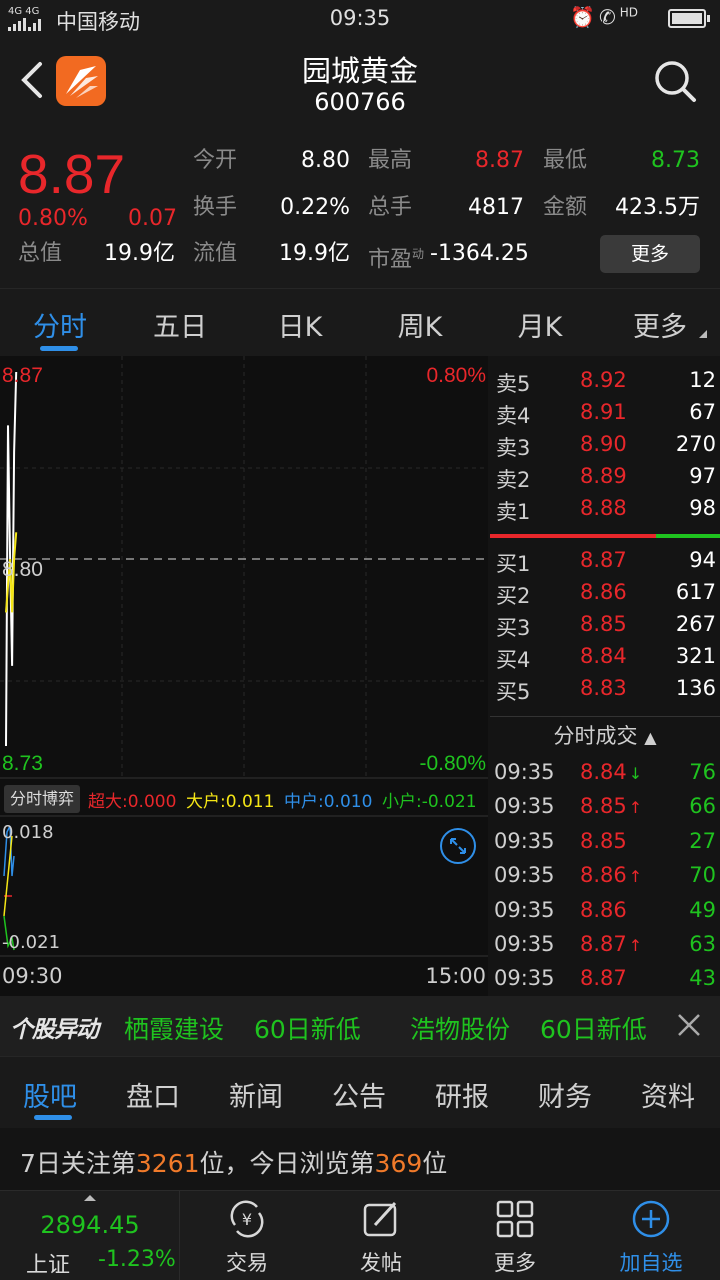 Image resolution: width=720 pixels, height=1280 pixels. What do you see at coordinates (380, 1219) in the screenshot?
I see `edit-icon` at bounding box center [380, 1219].